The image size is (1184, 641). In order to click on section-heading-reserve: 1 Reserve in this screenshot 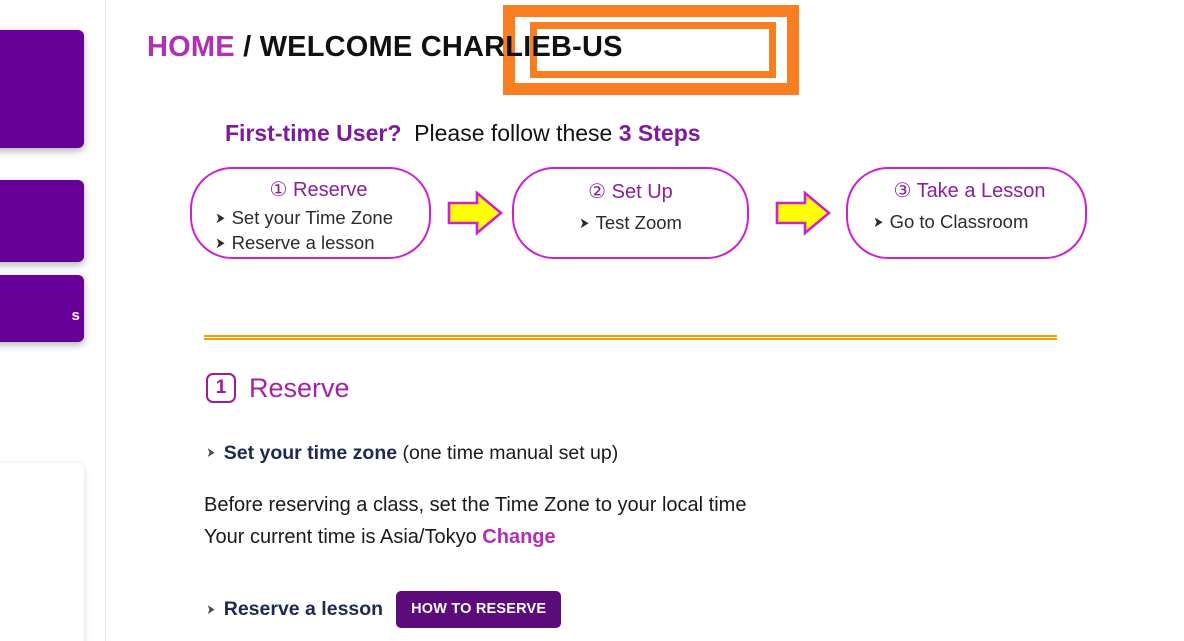, I will do `click(278, 388)`.